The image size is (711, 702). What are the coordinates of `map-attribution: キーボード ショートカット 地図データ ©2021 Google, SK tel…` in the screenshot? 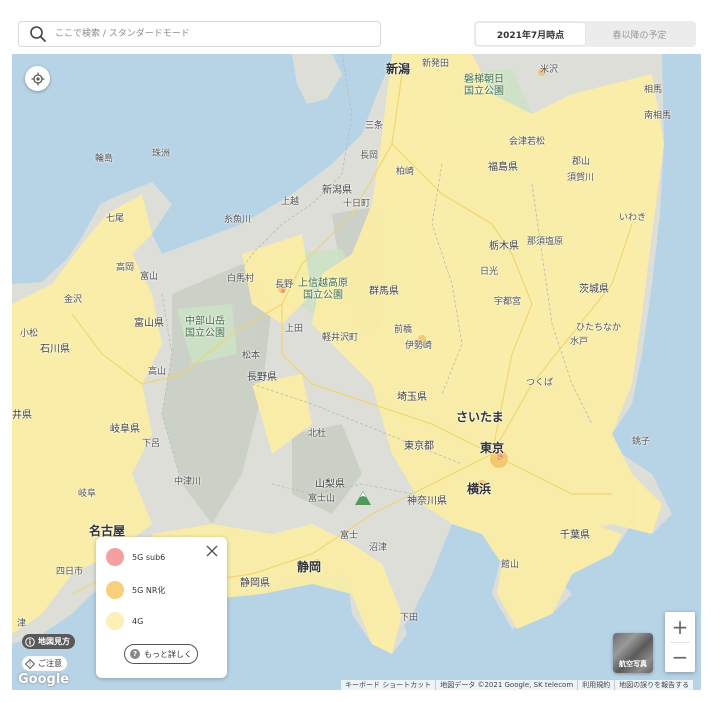 It's located at (517, 685).